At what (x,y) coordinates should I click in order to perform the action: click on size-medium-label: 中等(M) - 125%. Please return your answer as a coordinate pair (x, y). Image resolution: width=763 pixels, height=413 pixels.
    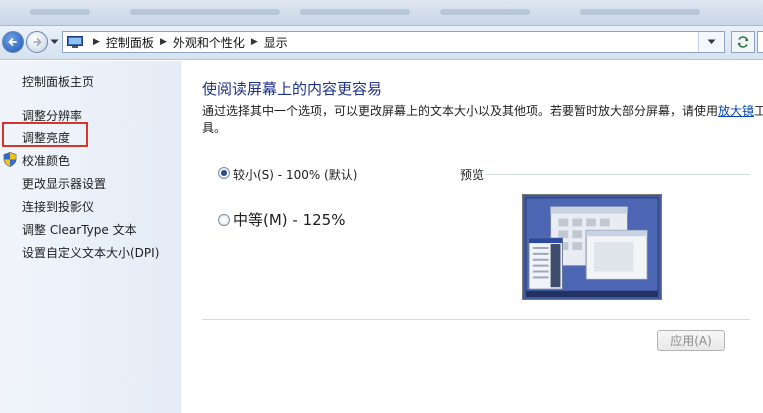
    Looking at the image, I should click on (289, 219).